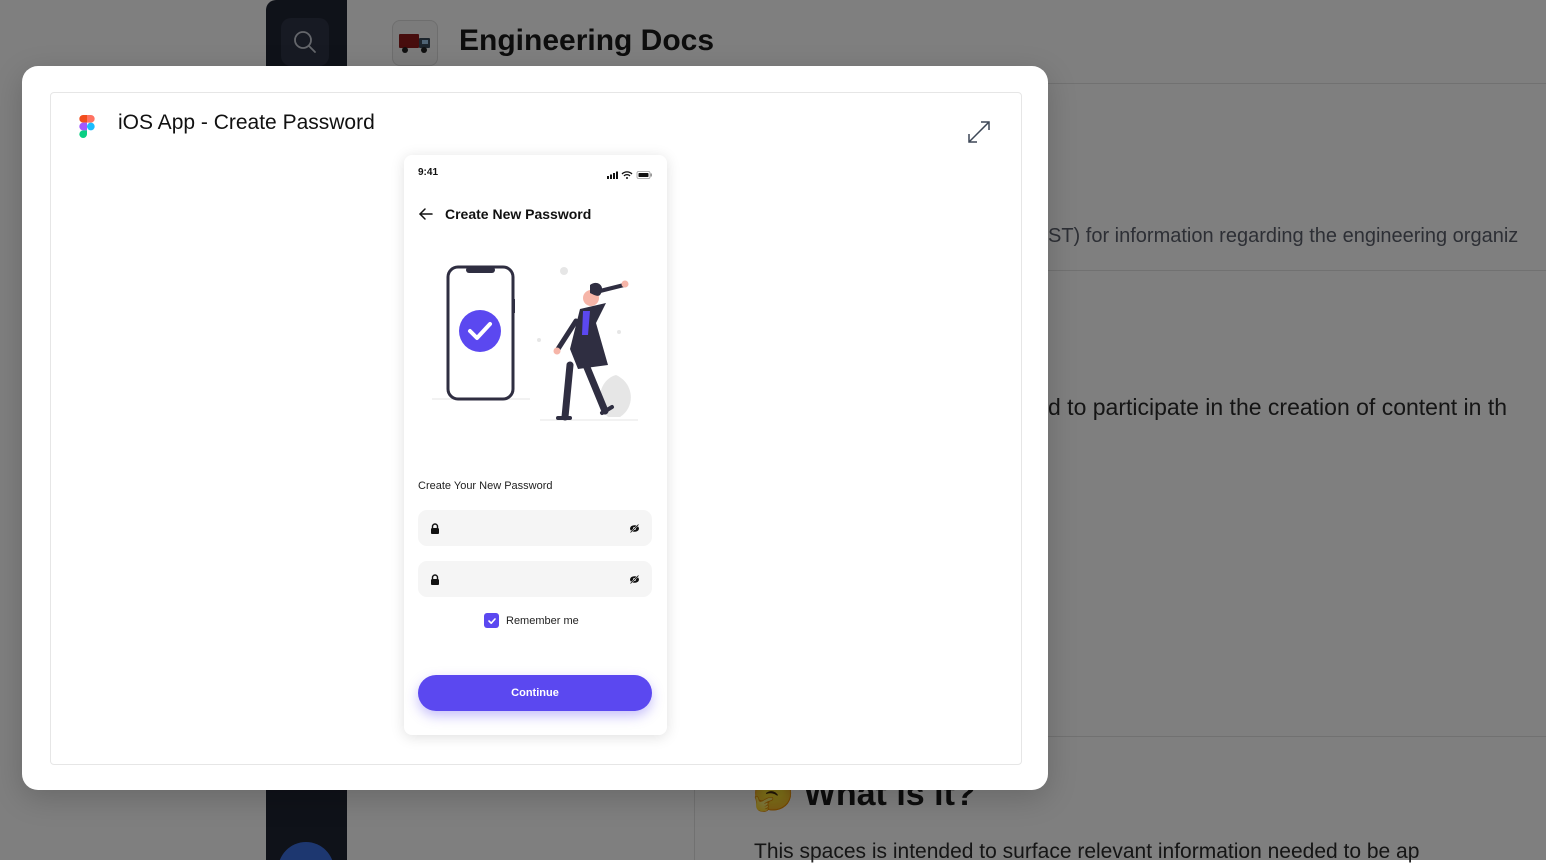 This screenshot has height=864, width=1546. Describe the element at coordinates (518, 214) in the screenshot. I see `screen-title: Create New Password` at that location.